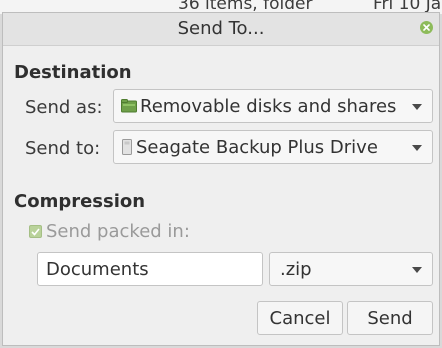  I want to click on send-as-value: Removable disks and shares, so click(268, 106).